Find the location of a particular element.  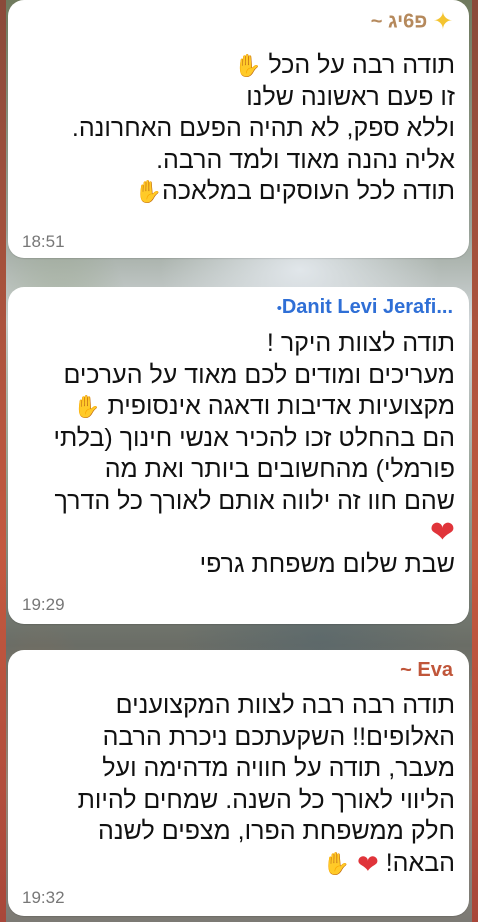

wallpaper-edge-left is located at coordinates (3, 461).